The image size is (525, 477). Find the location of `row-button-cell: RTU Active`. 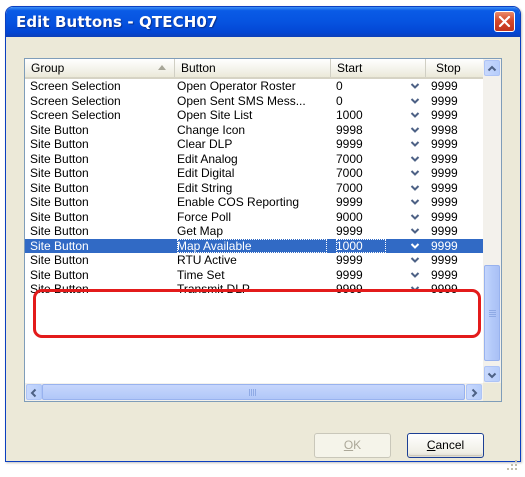

row-button-cell: RTU Active is located at coordinates (207, 260).